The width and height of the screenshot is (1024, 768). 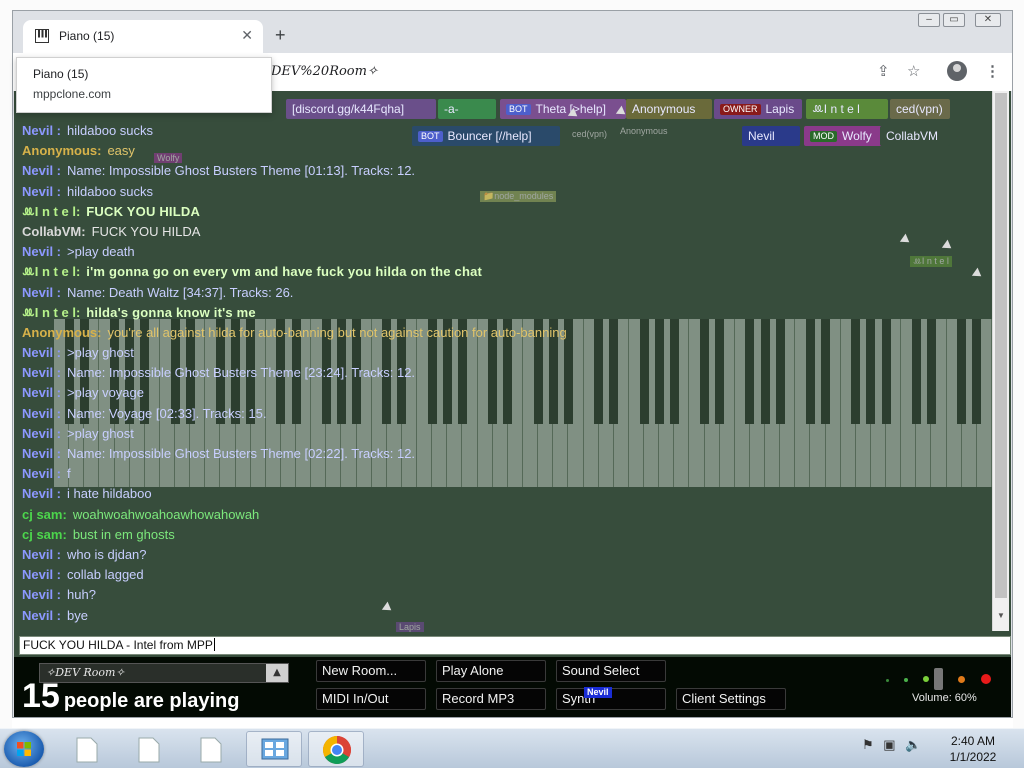 What do you see at coordinates (563, 109) in the screenshot?
I see `user-chip: BOT Theta [>help]` at bounding box center [563, 109].